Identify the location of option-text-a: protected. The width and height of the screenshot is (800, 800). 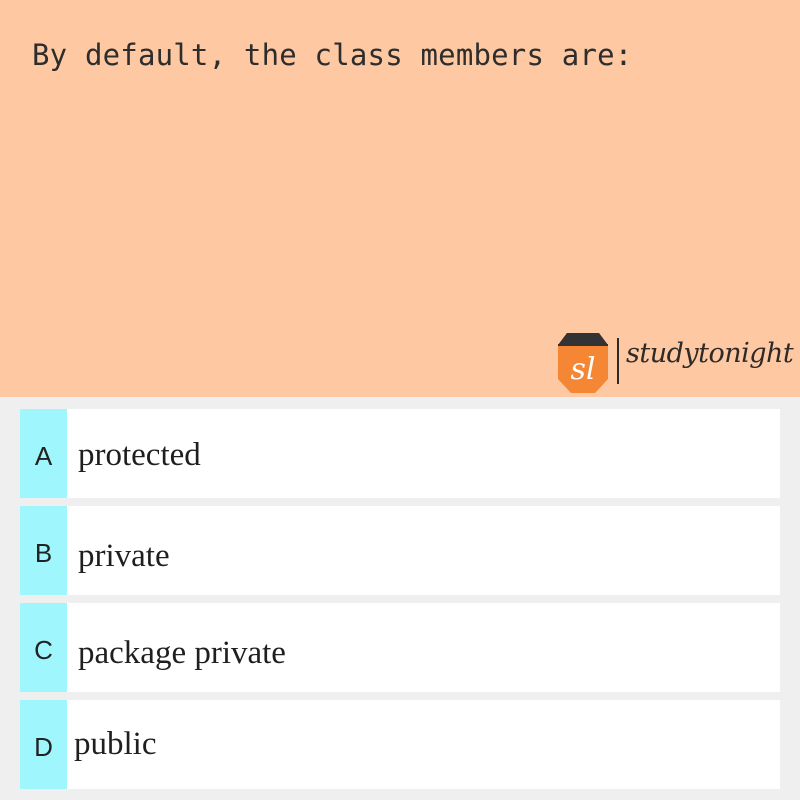
(139, 455).